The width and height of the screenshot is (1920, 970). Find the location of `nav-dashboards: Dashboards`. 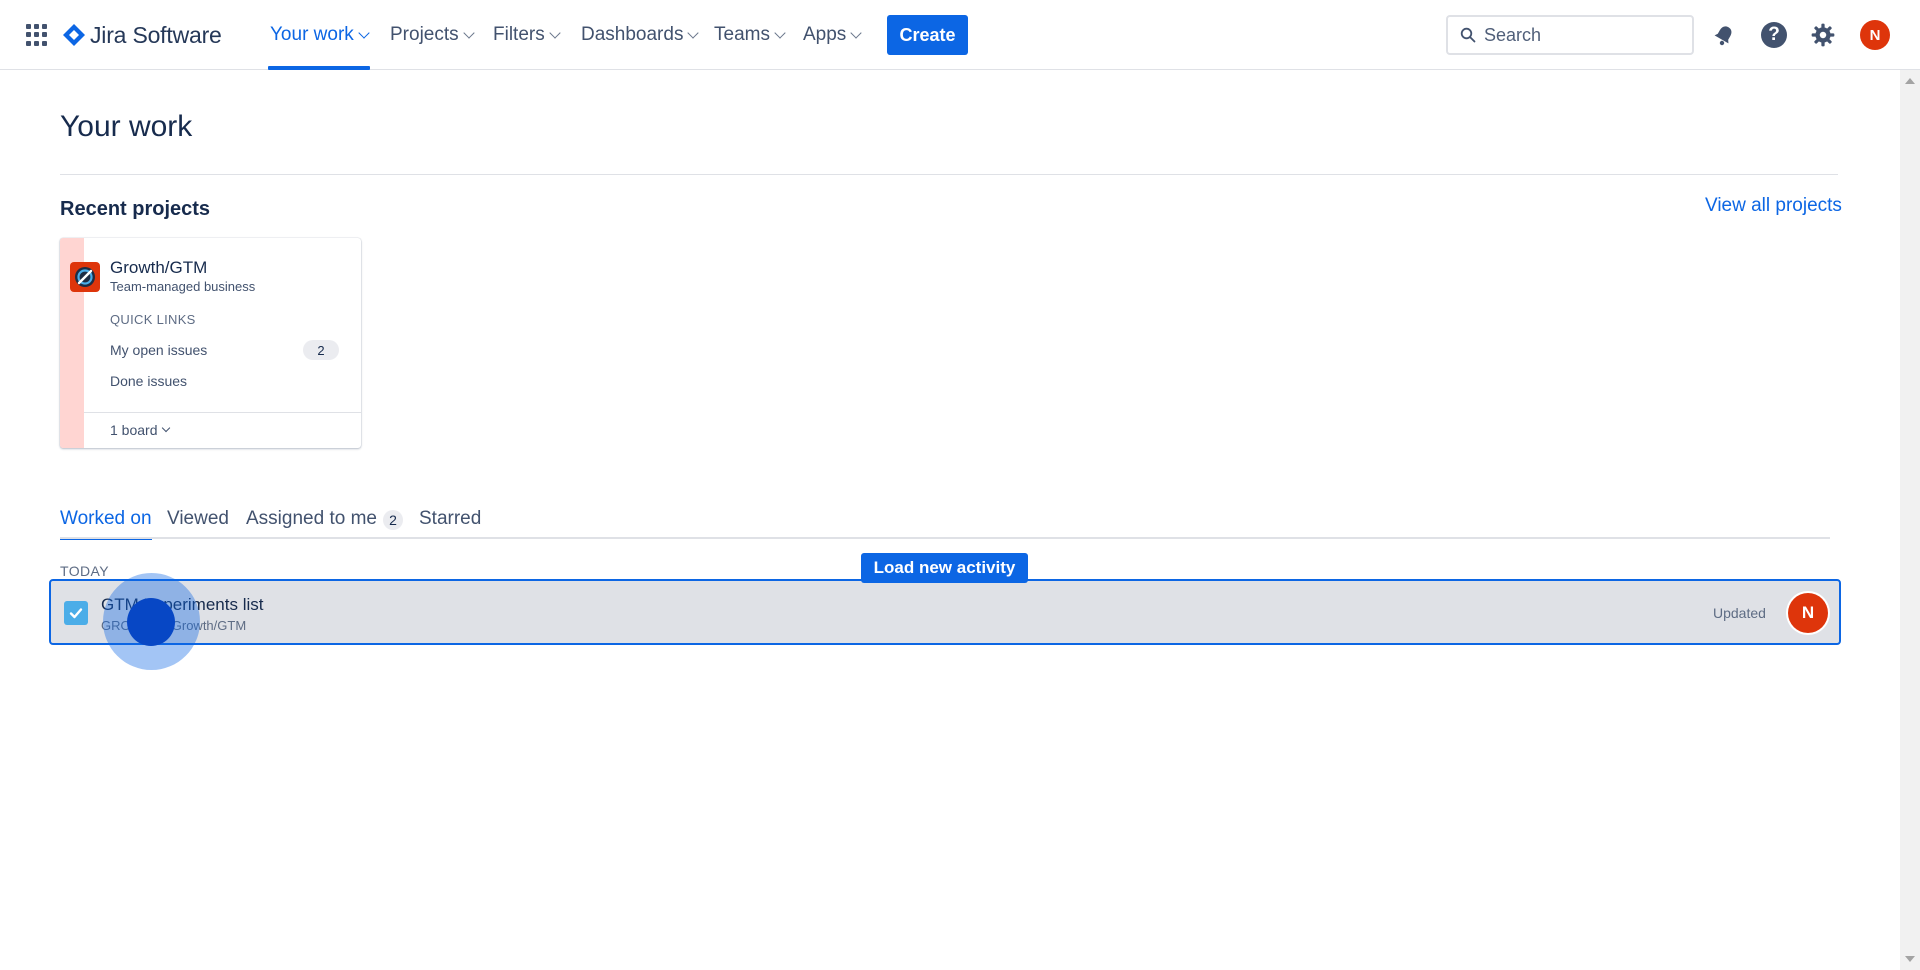

nav-dashboards: Dashboards is located at coordinates (640, 35).